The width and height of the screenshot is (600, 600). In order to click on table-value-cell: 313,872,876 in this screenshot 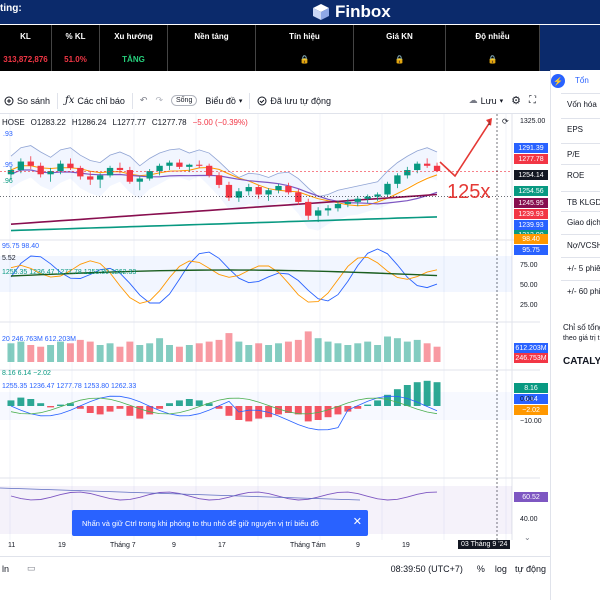, I will do `click(26, 59)`.